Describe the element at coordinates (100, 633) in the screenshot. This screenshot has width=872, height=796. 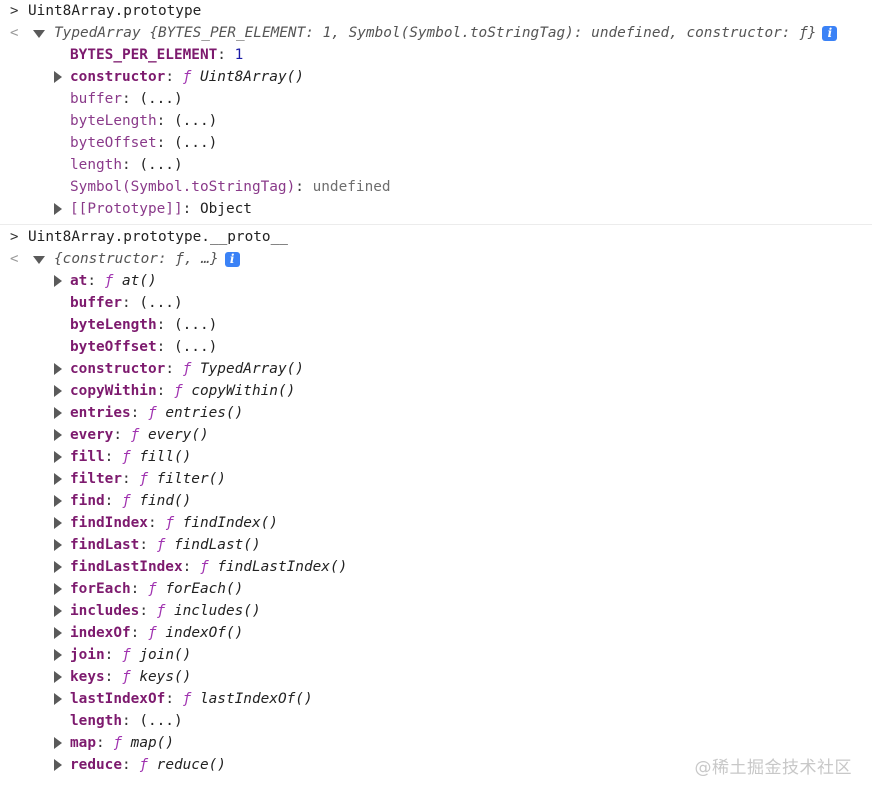
I see `property-key: indexOf` at that location.